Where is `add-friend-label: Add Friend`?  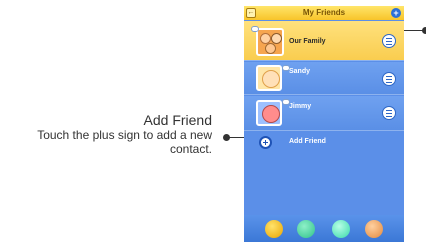 add-friend-label: Add Friend is located at coordinates (307, 141).